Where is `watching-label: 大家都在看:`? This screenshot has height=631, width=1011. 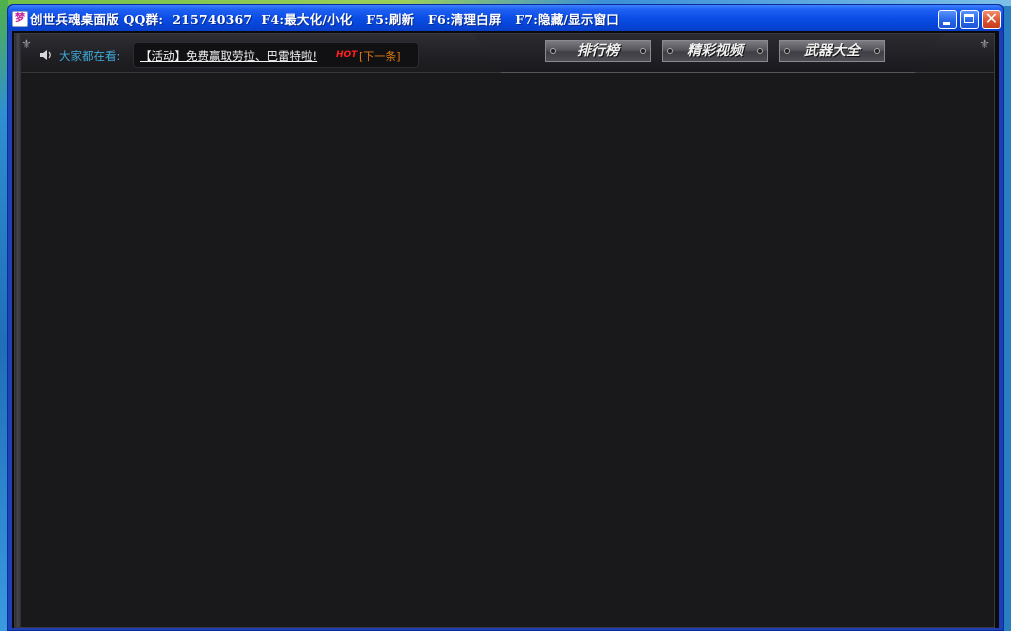
watching-label: 大家都在看: is located at coordinates (90, 56).